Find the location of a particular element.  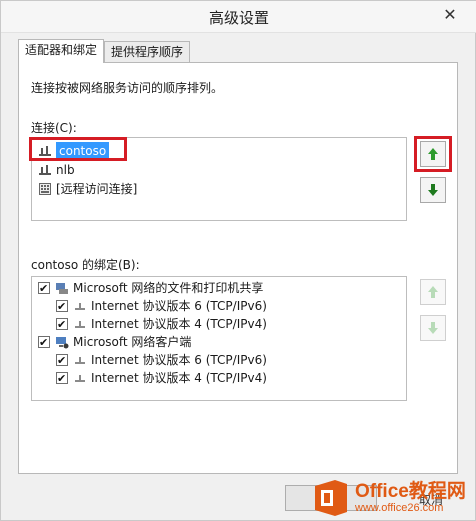

connections-label: 连接(C): is located at coordinates (54, 128).